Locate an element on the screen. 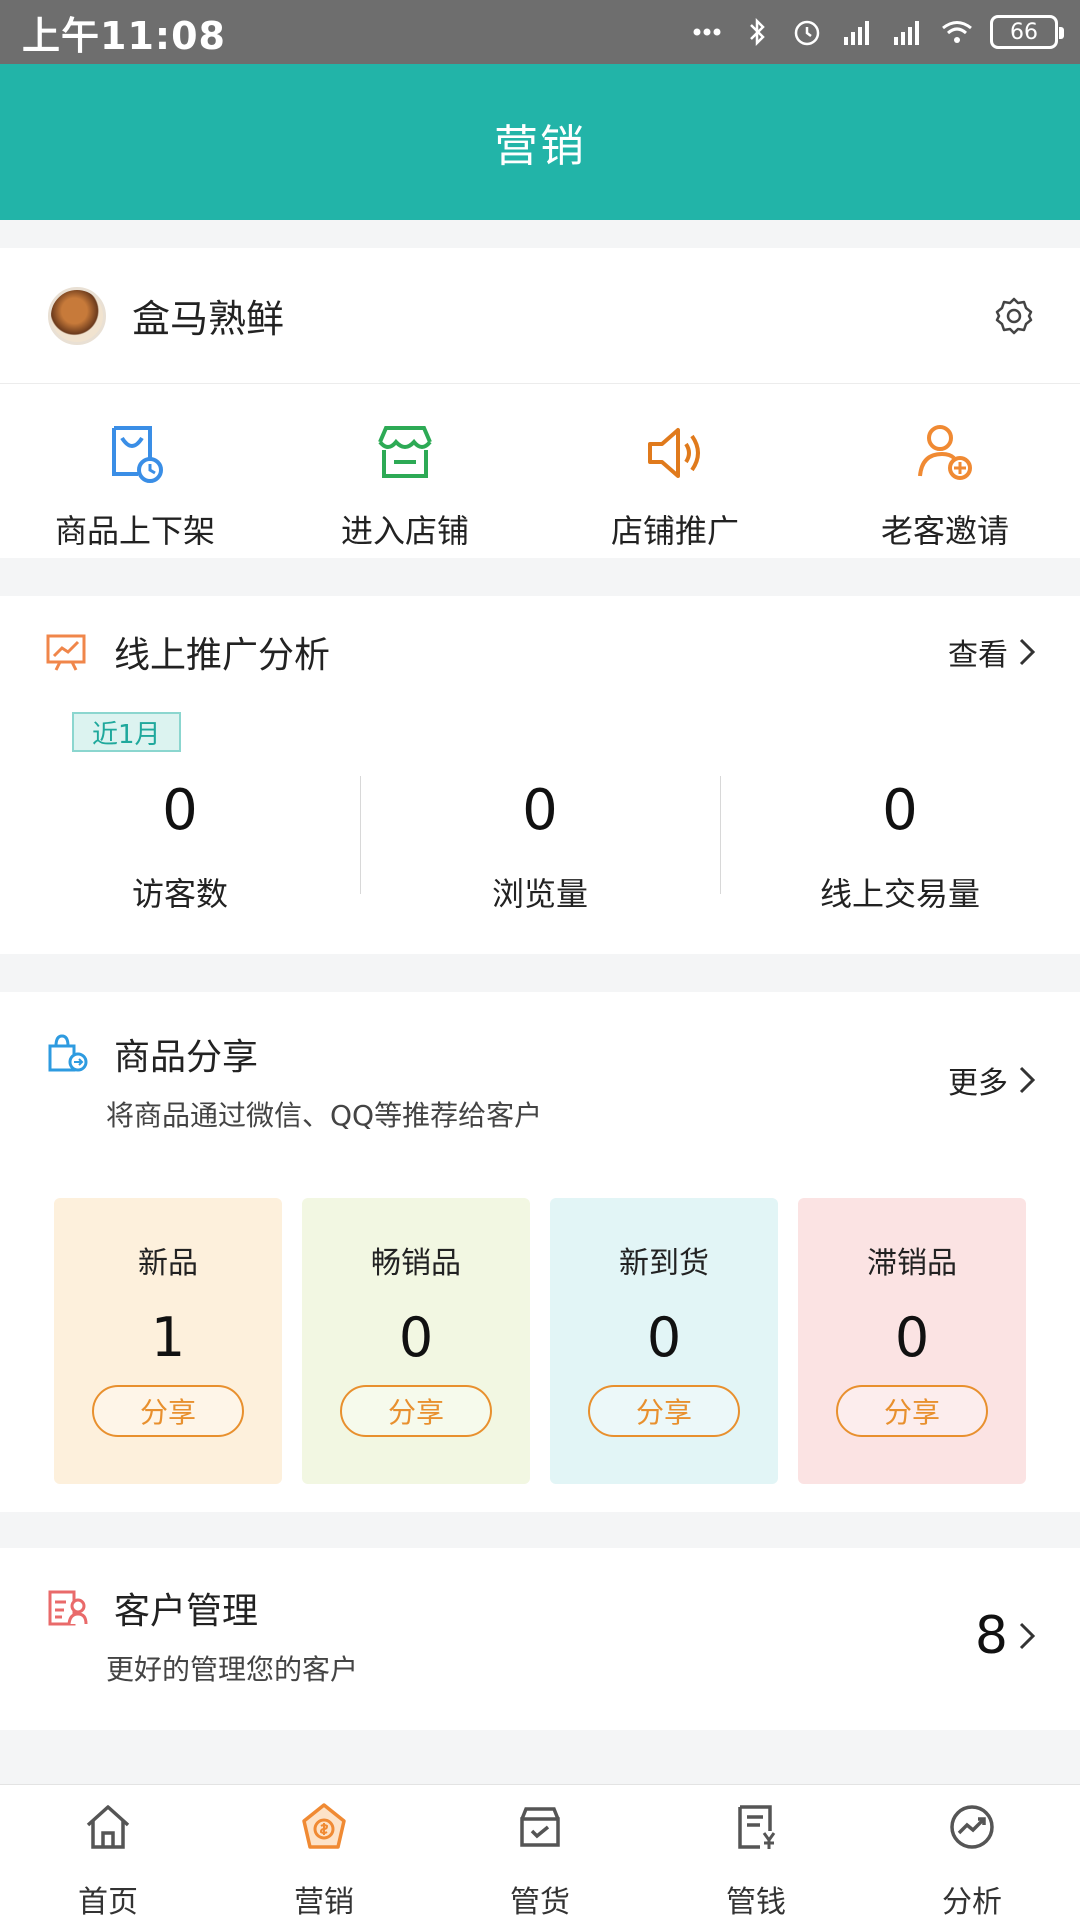 The height and width of the screenshot is (1920, 1080). gear-icon is located at coordinates (1014, 316).